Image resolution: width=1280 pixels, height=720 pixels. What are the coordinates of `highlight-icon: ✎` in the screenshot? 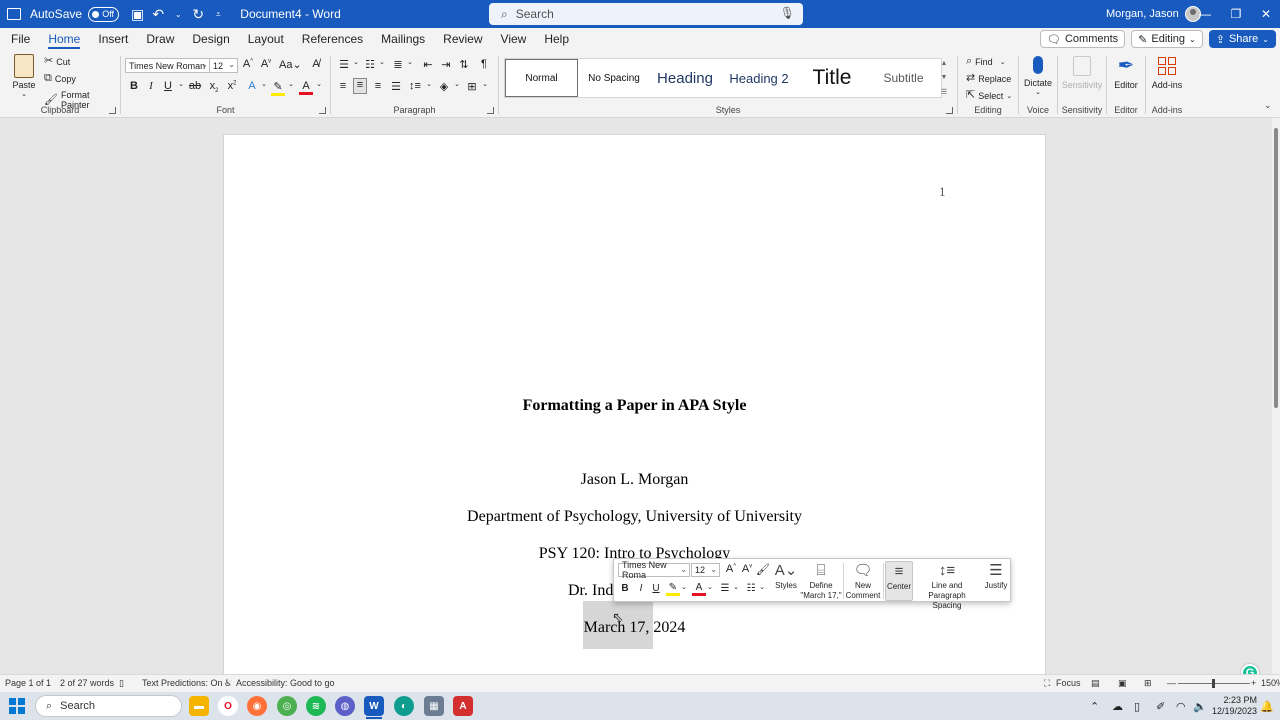 It's located at (278, 88).